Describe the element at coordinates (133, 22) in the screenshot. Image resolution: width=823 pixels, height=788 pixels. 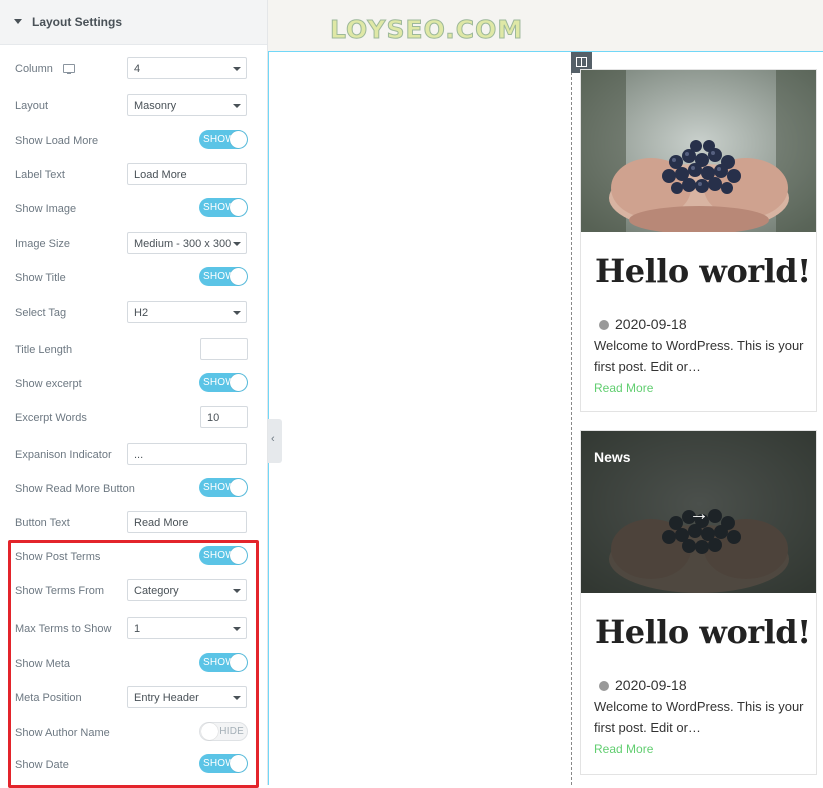
I see `section-header: Layout Settings` at that location.